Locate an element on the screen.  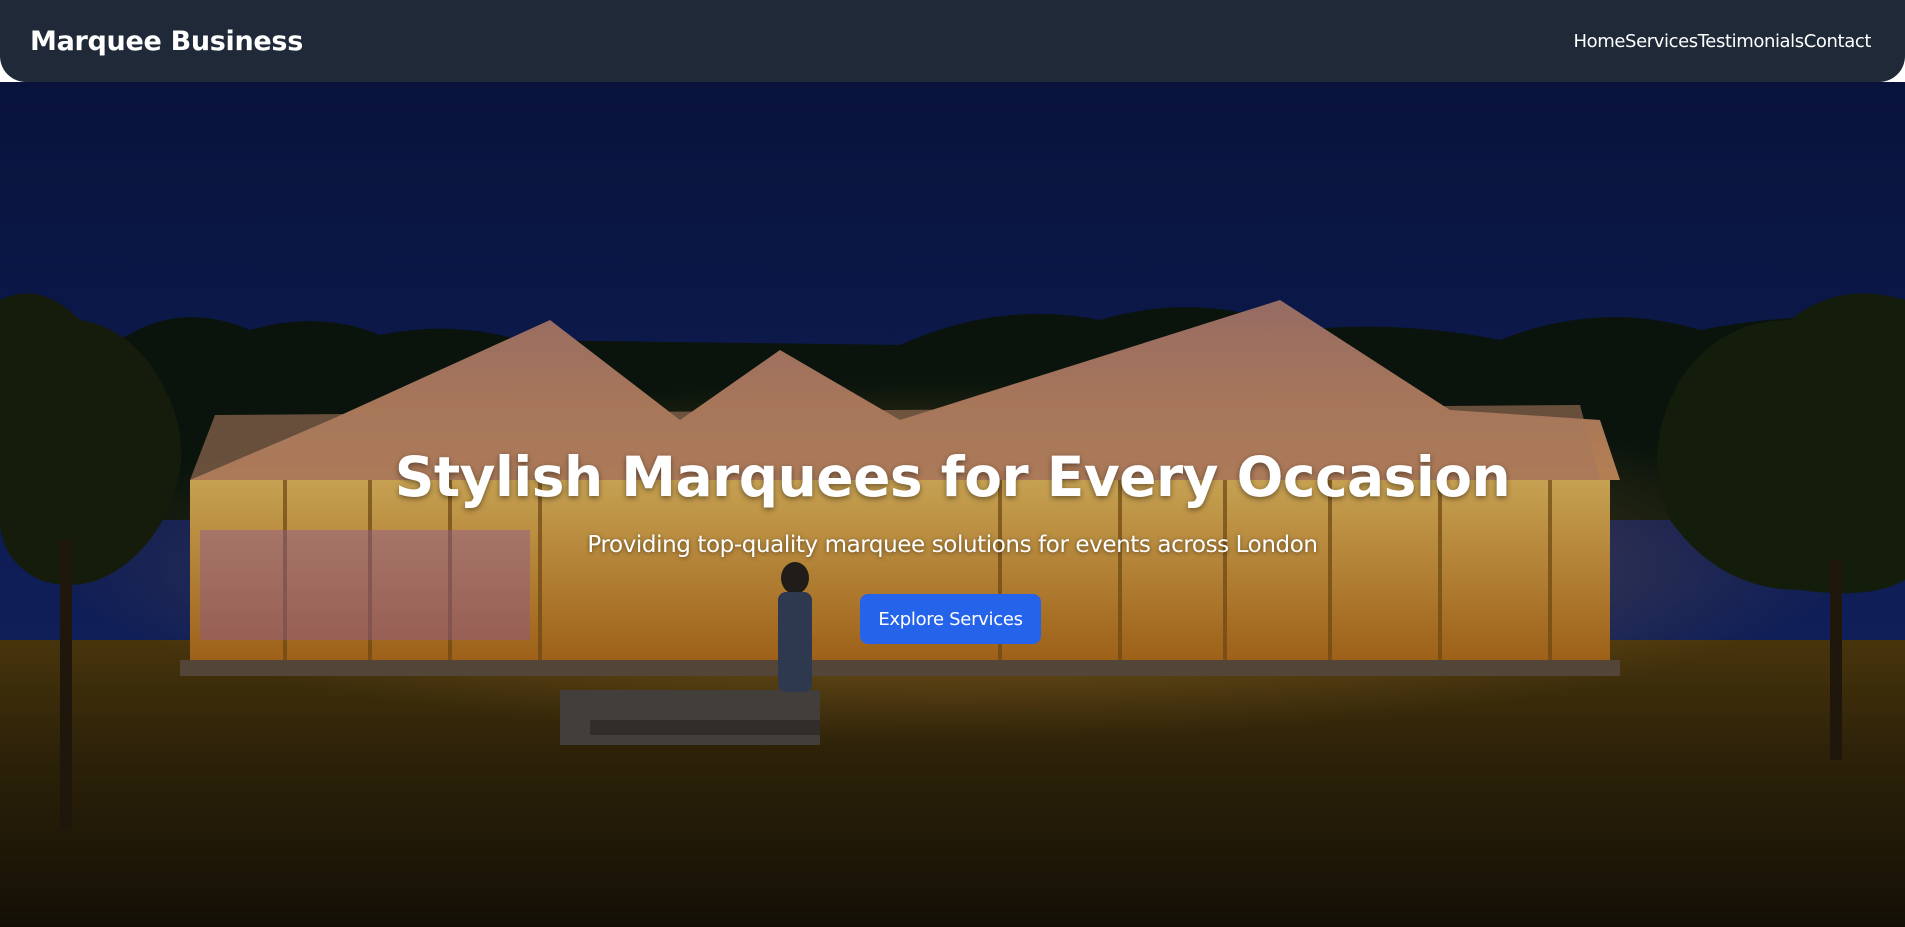
nav-links: Home Services Testimonials Contact is located at coordinates (1722, 41).